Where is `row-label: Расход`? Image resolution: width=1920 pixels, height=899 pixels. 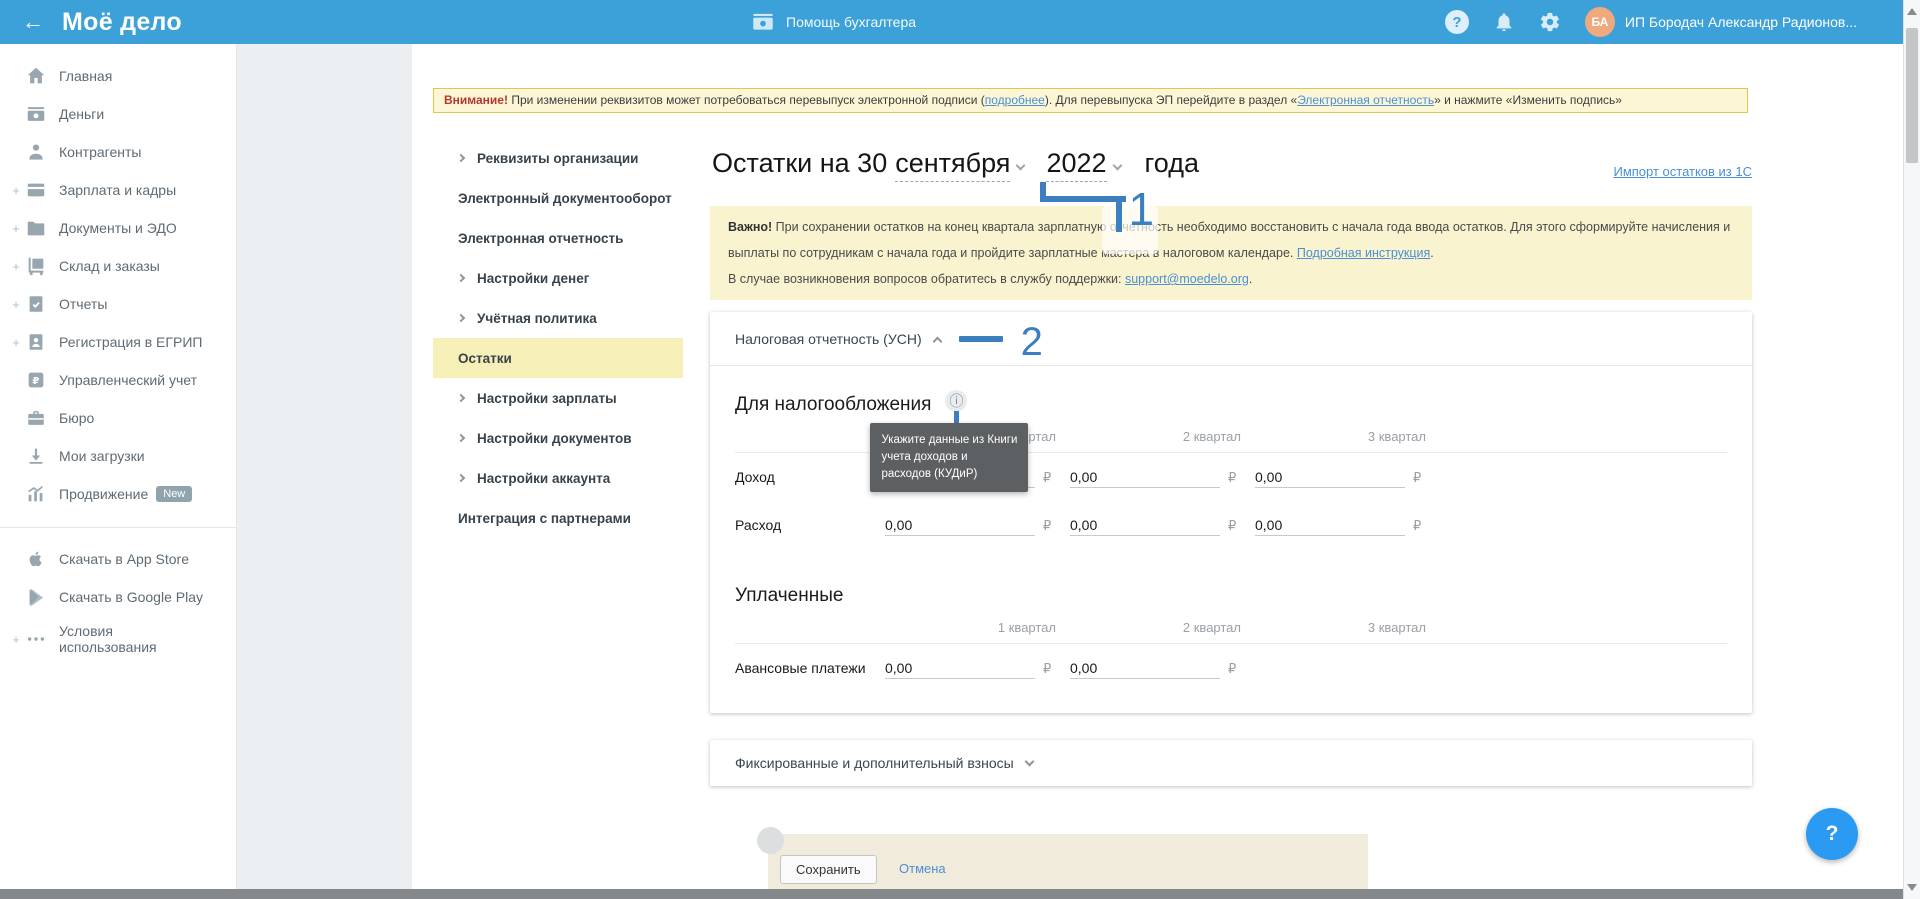
row-label: Расход is located at coordinates (758, 525).